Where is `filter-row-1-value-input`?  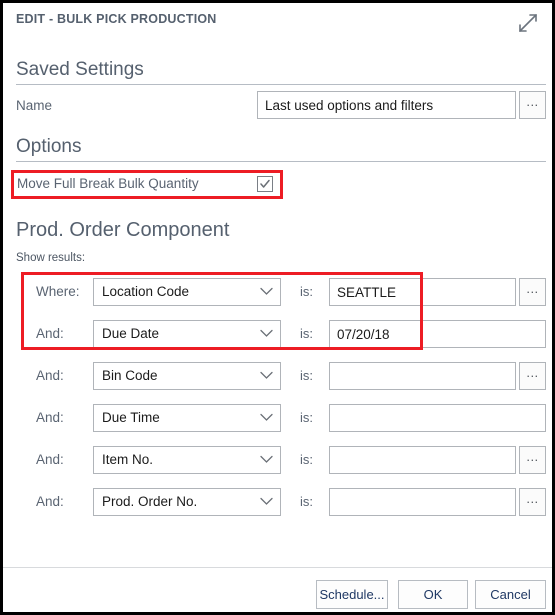
filter-row-1-value-input is located at coordinates (437, 334).